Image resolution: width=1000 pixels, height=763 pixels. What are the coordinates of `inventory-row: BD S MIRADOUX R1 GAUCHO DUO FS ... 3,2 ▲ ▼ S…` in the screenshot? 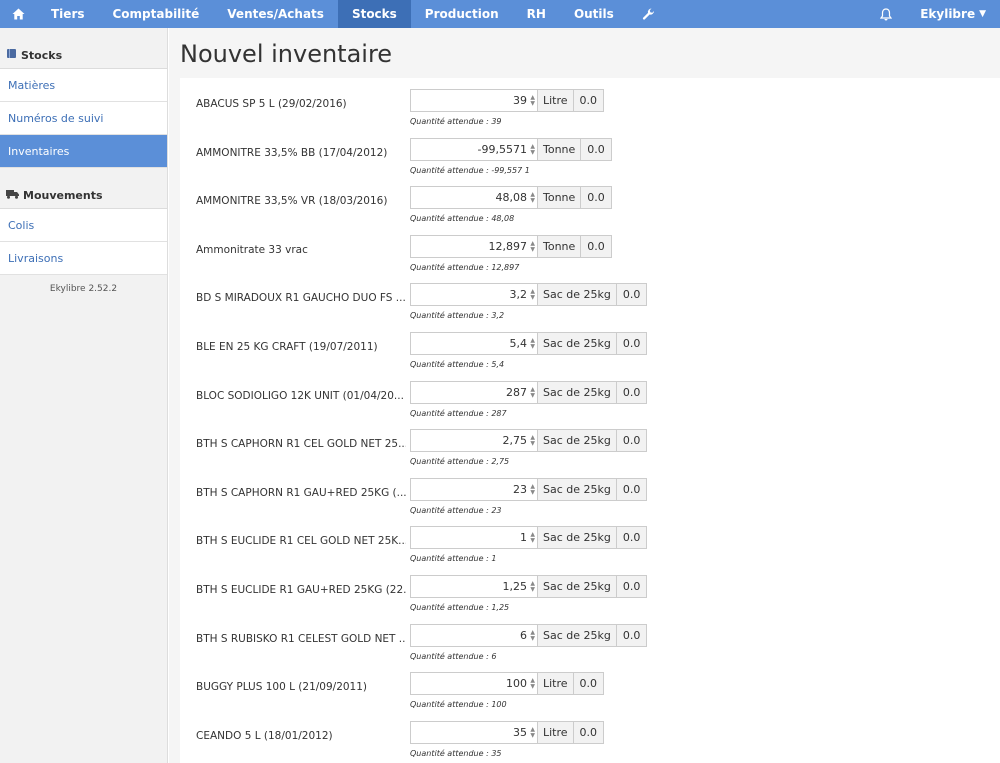 It's located at (590, 307).